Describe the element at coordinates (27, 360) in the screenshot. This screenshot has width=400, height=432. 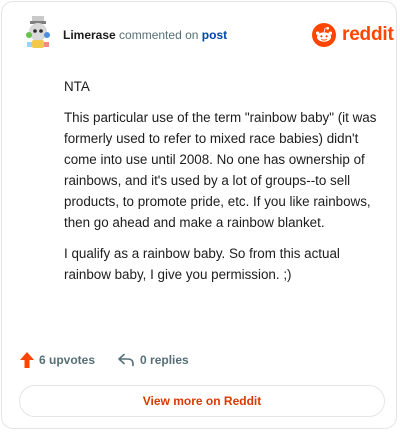
I see `upvote-arrow-icon` at that location.